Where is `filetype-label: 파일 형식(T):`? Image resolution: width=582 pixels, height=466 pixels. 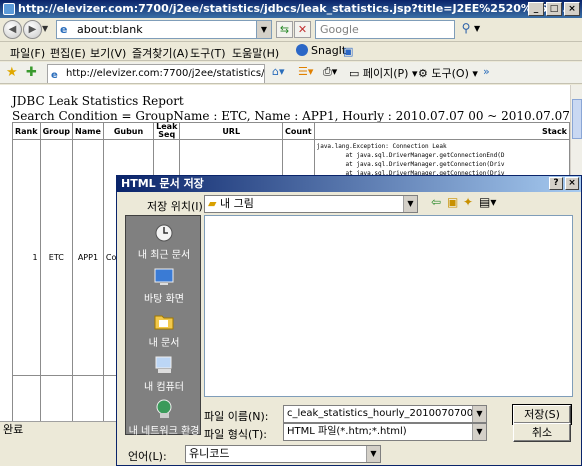 filetype-label: 파일 형식(T): is located at coordinates (235, 434).